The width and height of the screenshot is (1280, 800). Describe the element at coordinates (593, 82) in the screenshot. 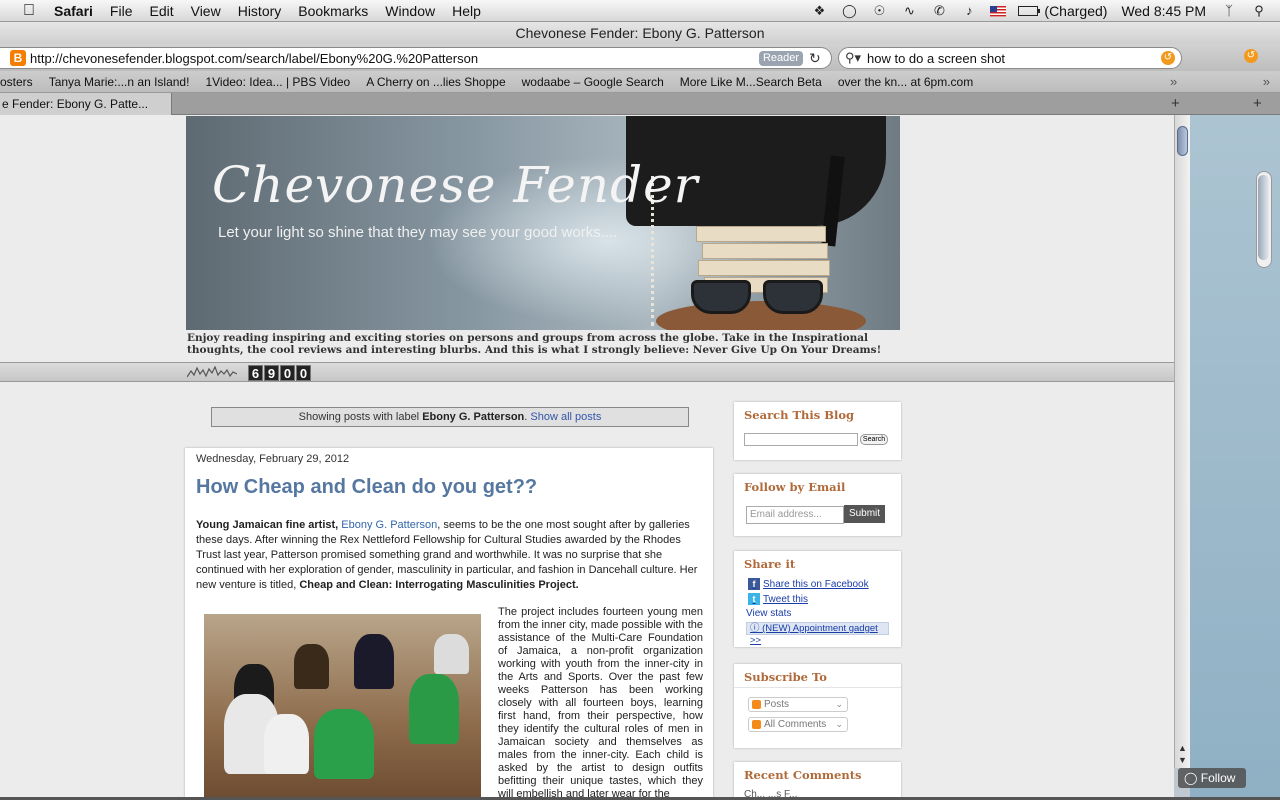

I see `bookmark-item: wodaabe – Google Search` at that location.